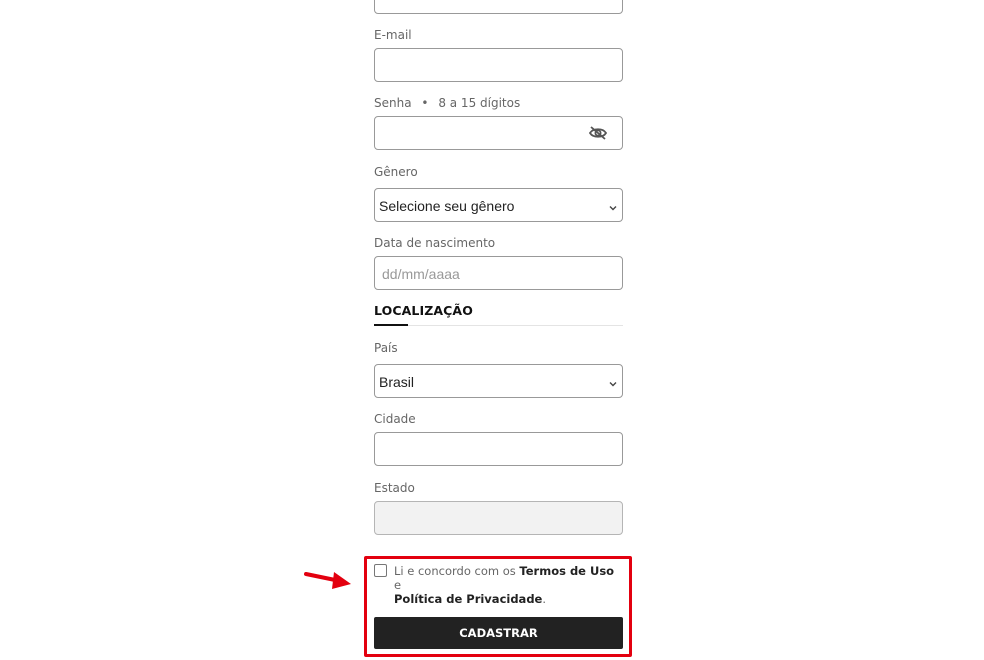 The height and width of the screenshot is (660, 984). Describe the element at coordinates (421, 274) in the screenshot. I see `birthdate-placeholder: dd/mm/aaaa` at that location.